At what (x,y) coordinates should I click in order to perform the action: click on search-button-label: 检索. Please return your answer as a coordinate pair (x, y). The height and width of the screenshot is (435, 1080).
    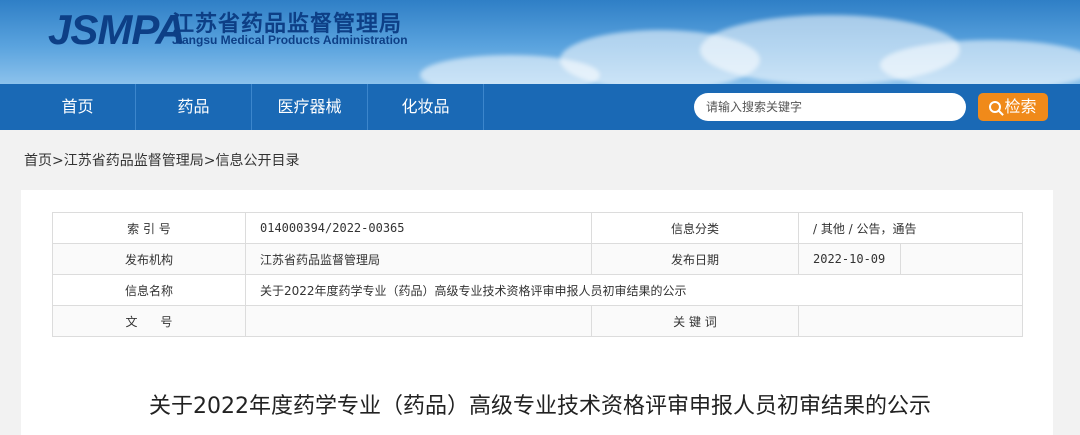
    Looking at the image, I should click on (1020, 106).